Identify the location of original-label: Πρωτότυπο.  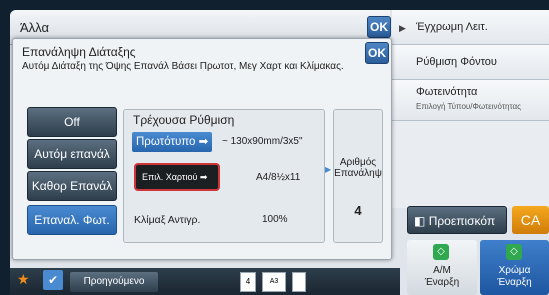
(166, 142).